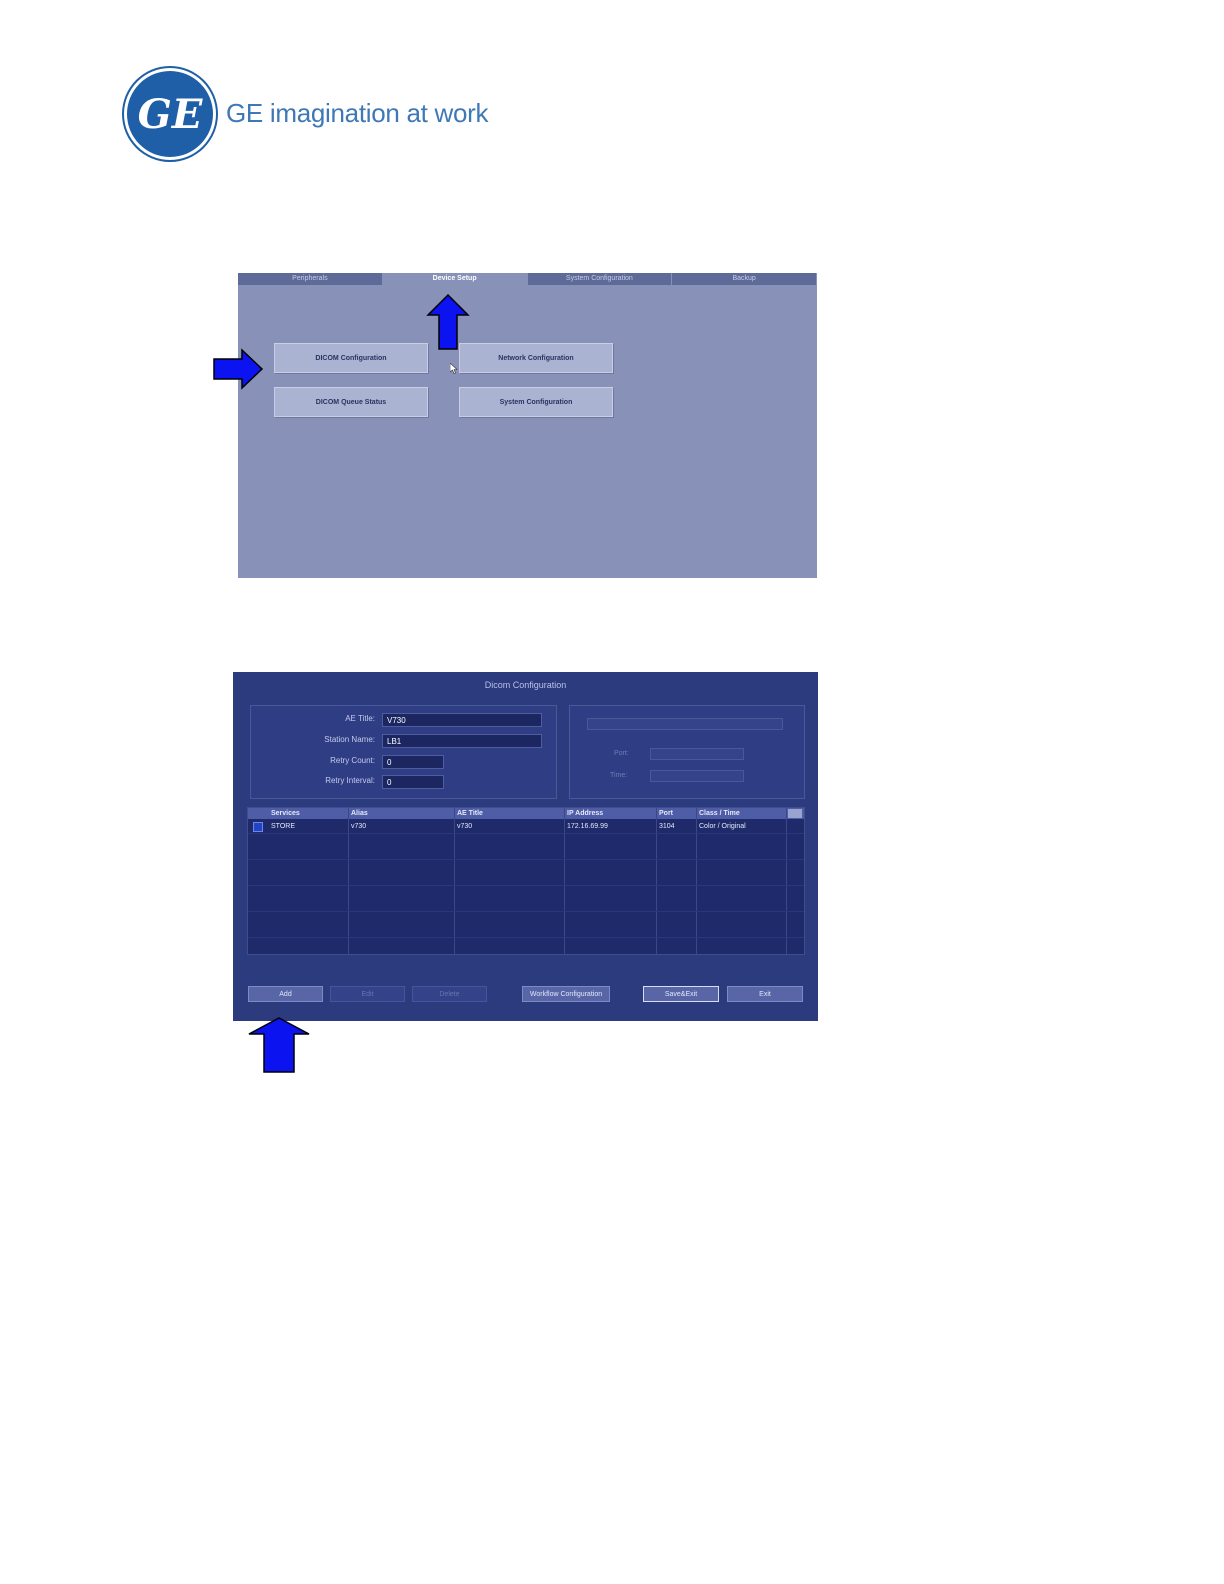 This screenshot has width=1224, height=1584. What do you see at coordinates (525, 685) in the screenshot?
I see `dialog-title: Dicom Configuration` at bounding box center [525, 685].